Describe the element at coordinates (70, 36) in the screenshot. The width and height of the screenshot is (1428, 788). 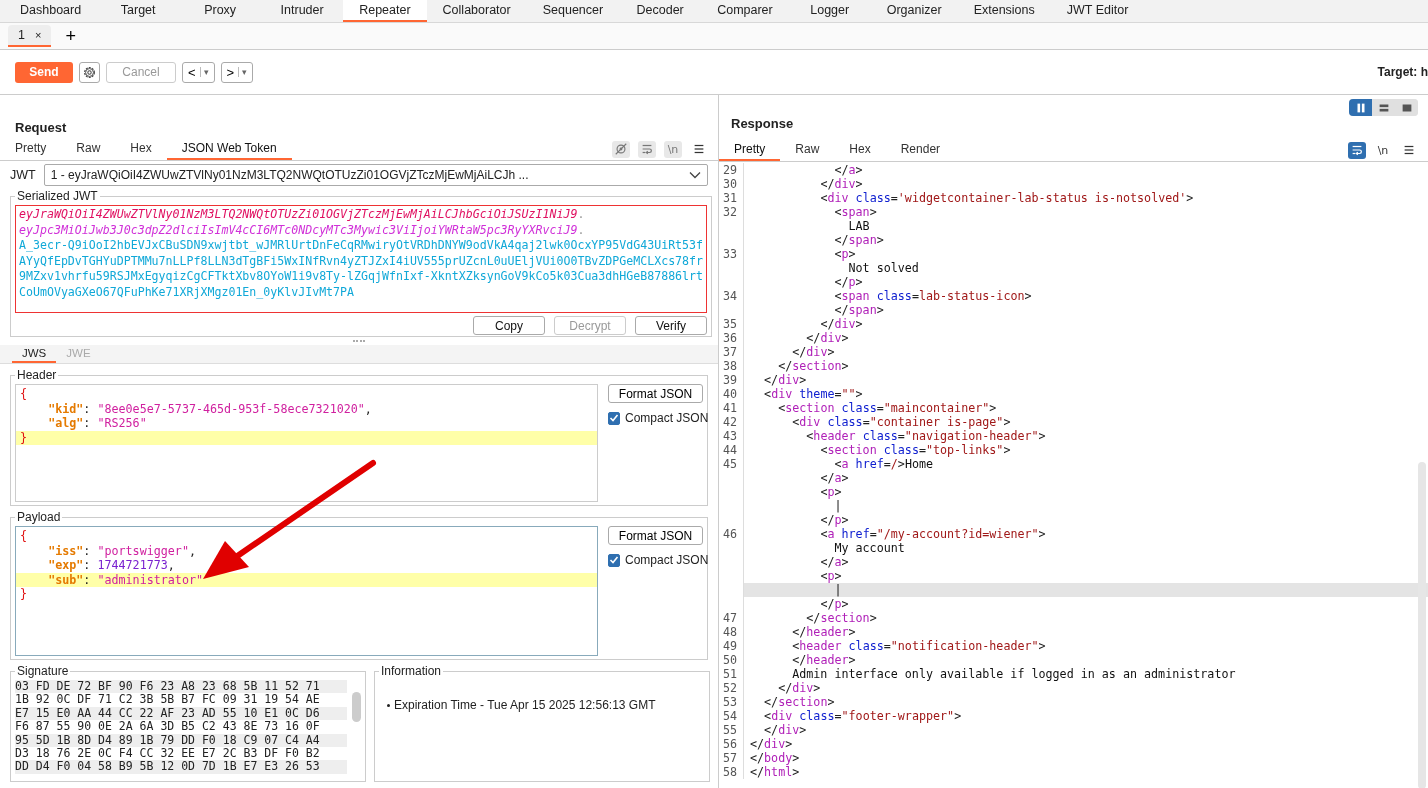
I see `new-tab-button: +` at that location.